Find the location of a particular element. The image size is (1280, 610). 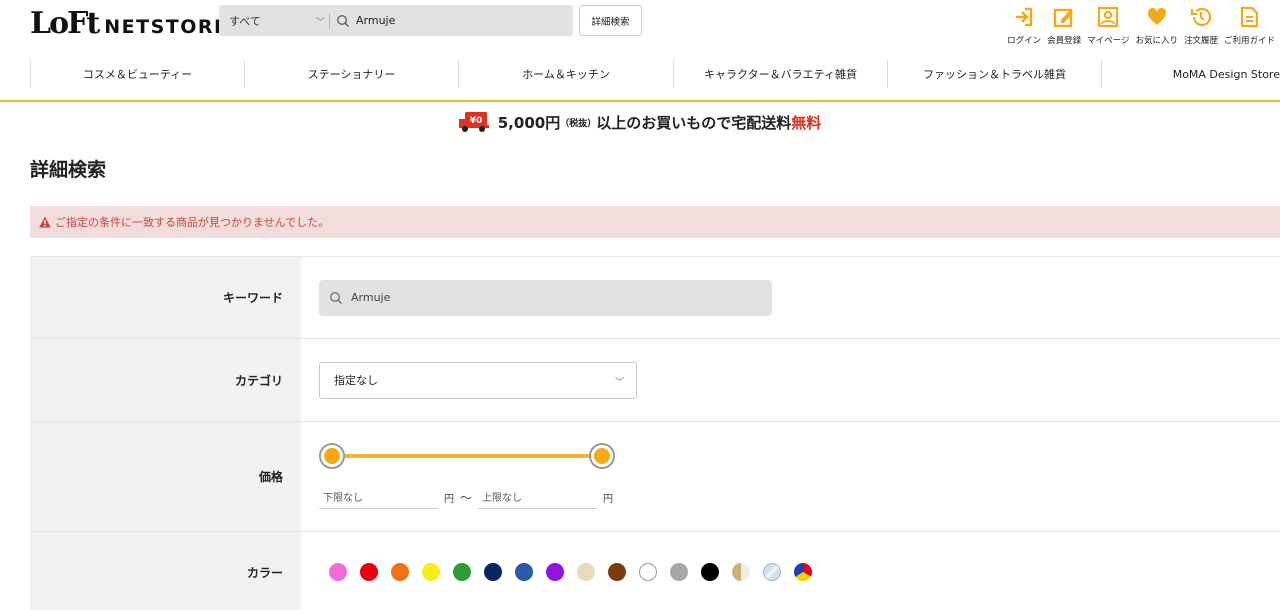

category-row: カテゴリ 指定なし ﹀ is located at coordinates (655, 380).